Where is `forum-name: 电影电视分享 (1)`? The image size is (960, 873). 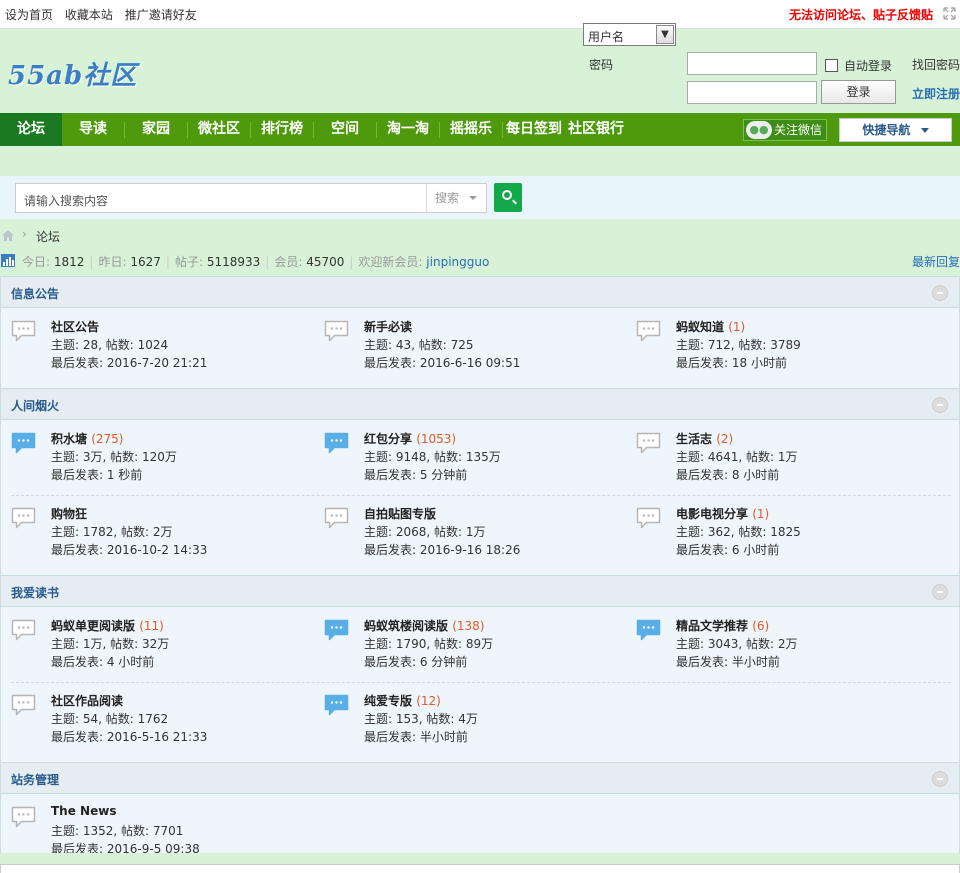 forum-name: 电影电视分享 (1) is located at coordinates (722, 513).